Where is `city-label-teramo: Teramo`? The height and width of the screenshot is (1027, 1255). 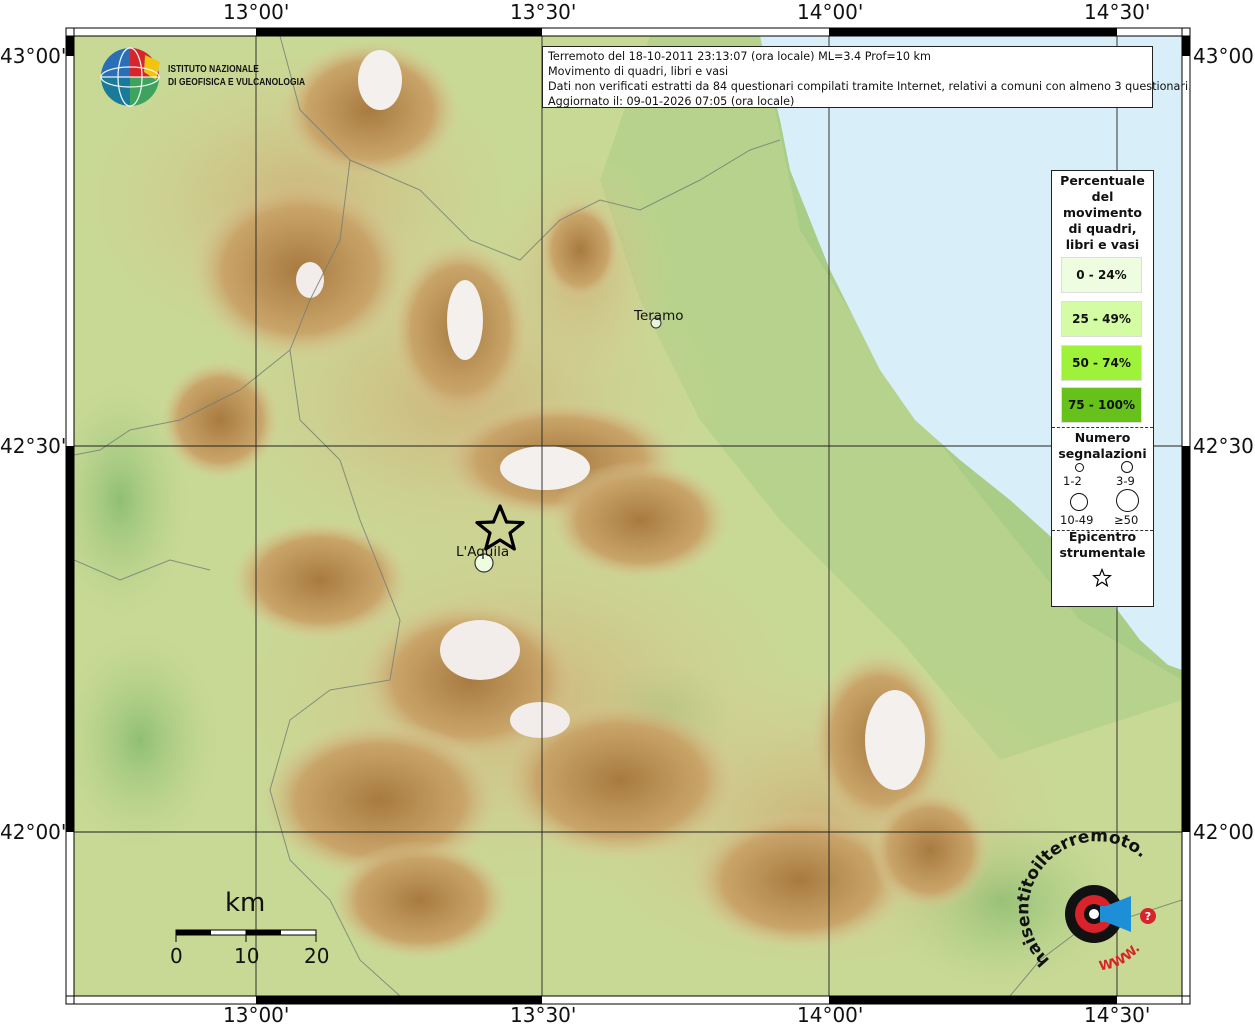 city-label-teramo: Teramo is located at coordinates (659, 316).